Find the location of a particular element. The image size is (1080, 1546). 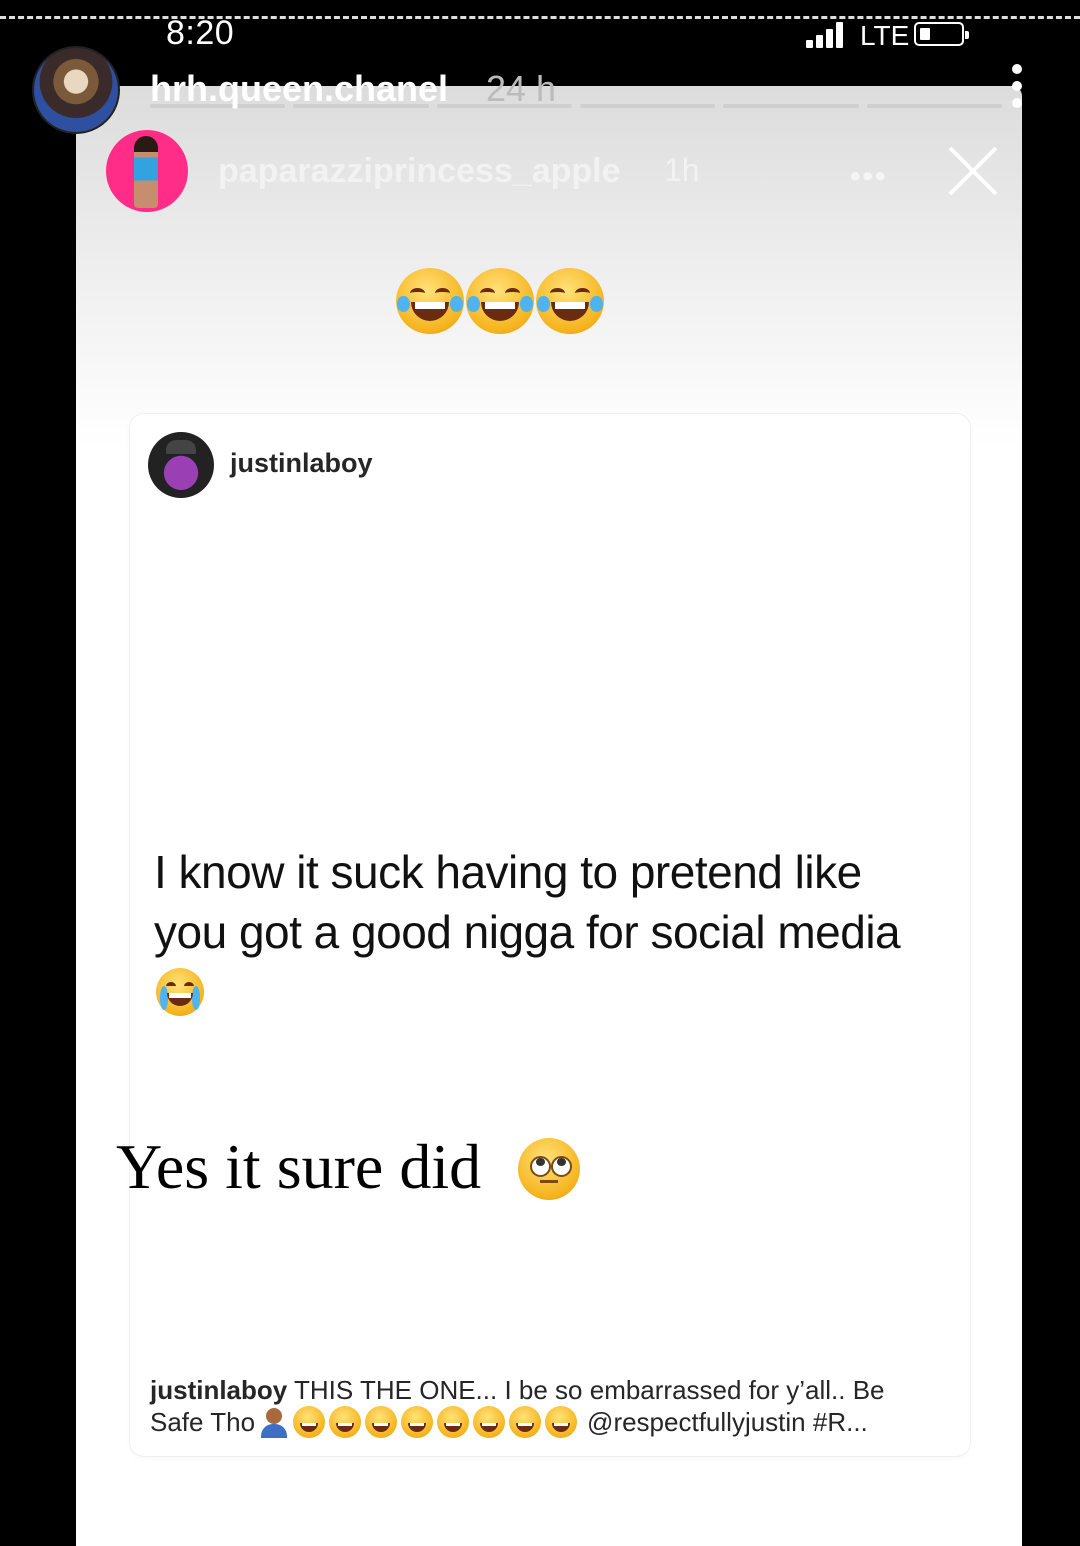

inner-avatar is located at coordinates (147, 171).